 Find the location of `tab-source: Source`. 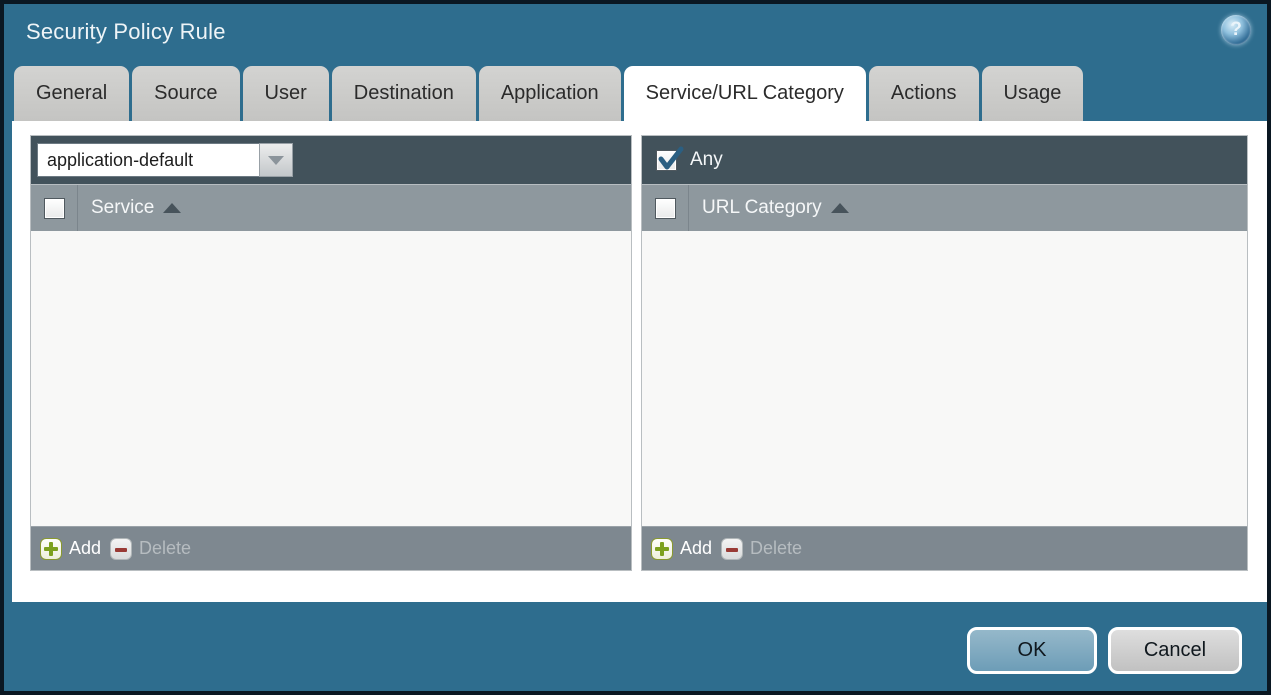

tab-source: Source is located at coordinates (186, 93).